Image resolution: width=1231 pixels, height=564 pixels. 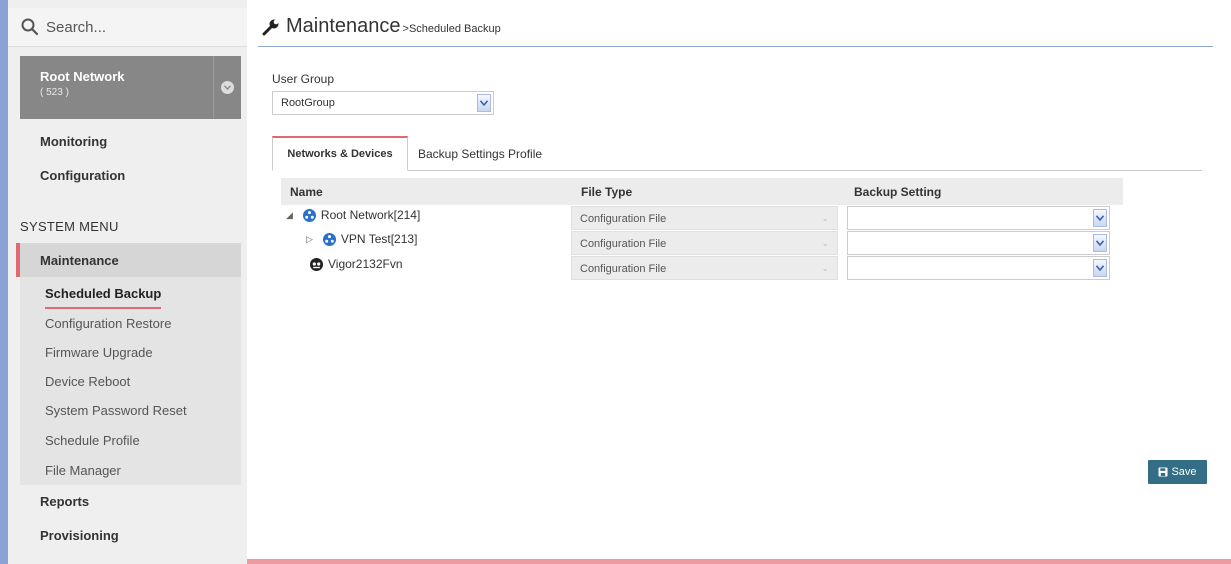 What do you see at coordinates (289, 215) in the screenshot?
I see `collapse-triangle-icon: ◢` at bounding box center [289, 215].